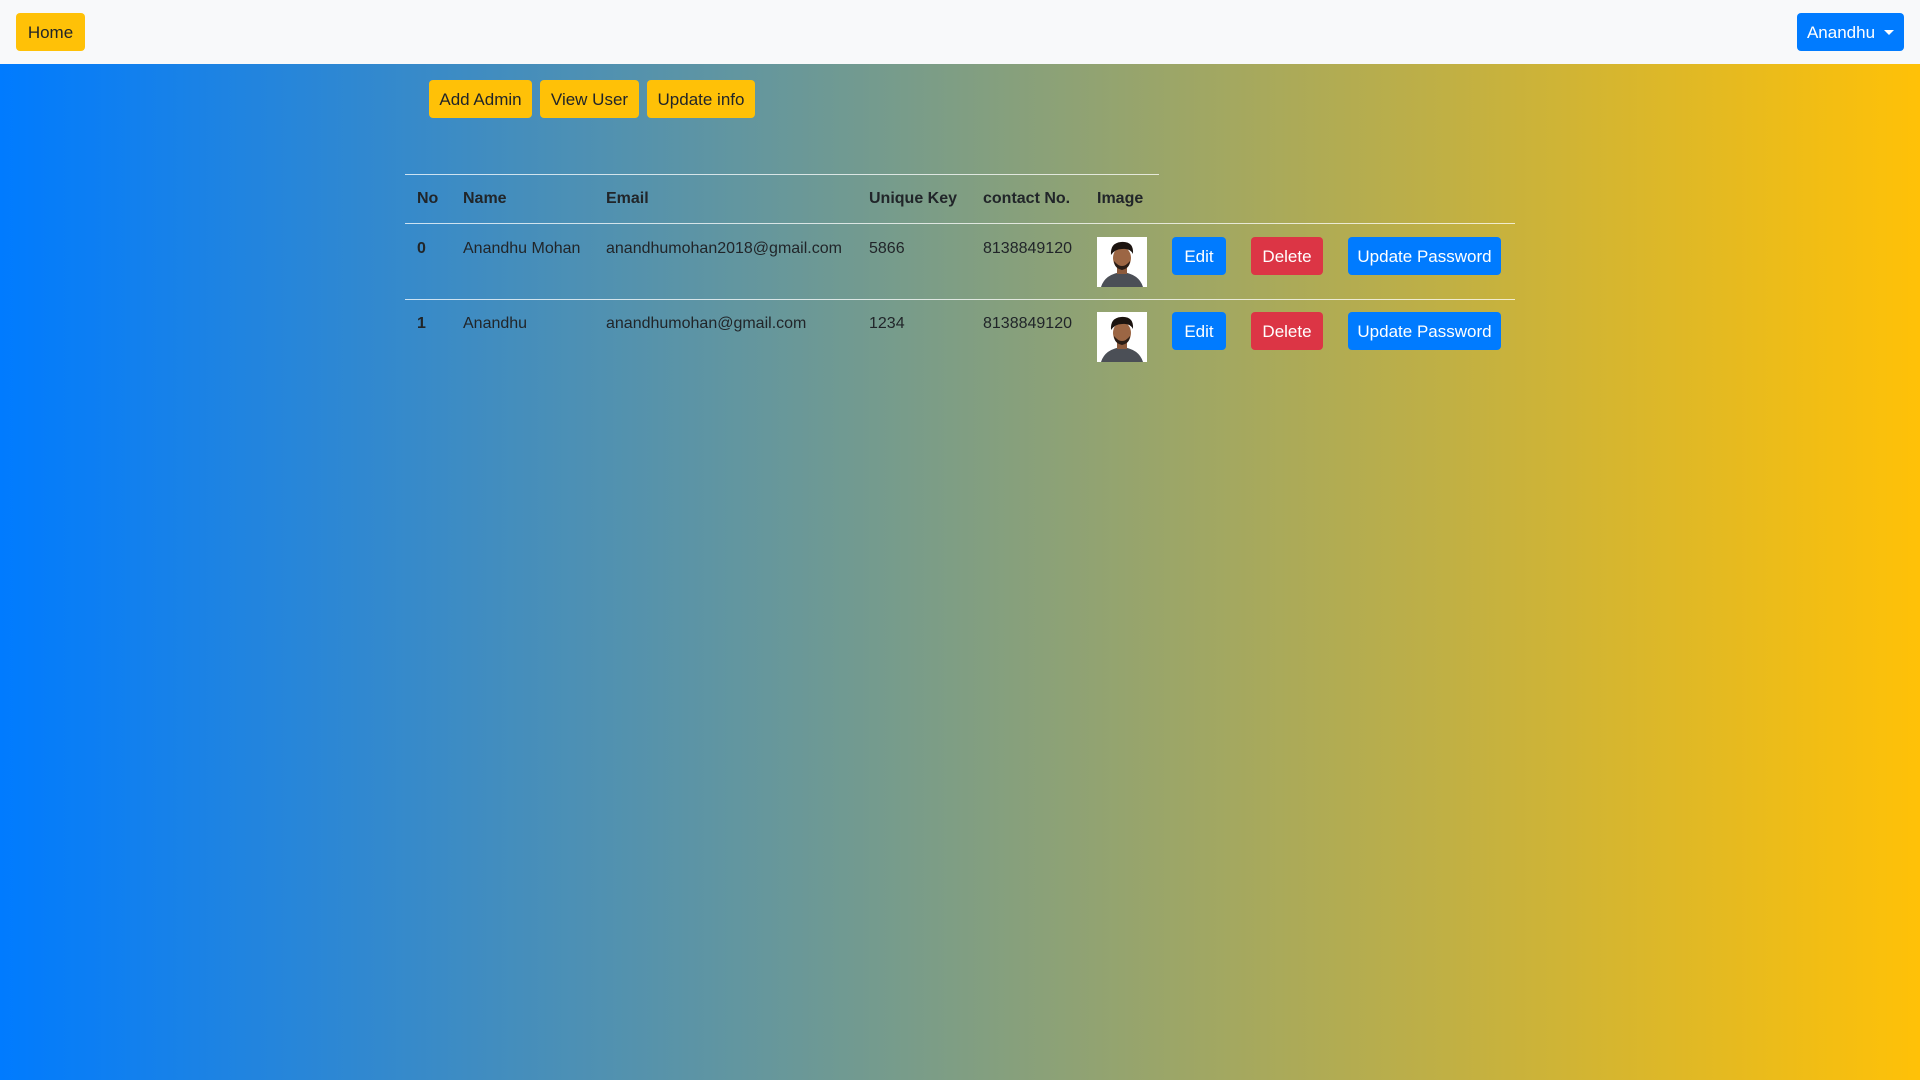 Image resolution: width=1920 pixels, height=1080 pixels. Describe the element at coordinates (495, 323) in the screenshot. I see `row-name: Anandhu` at that location.